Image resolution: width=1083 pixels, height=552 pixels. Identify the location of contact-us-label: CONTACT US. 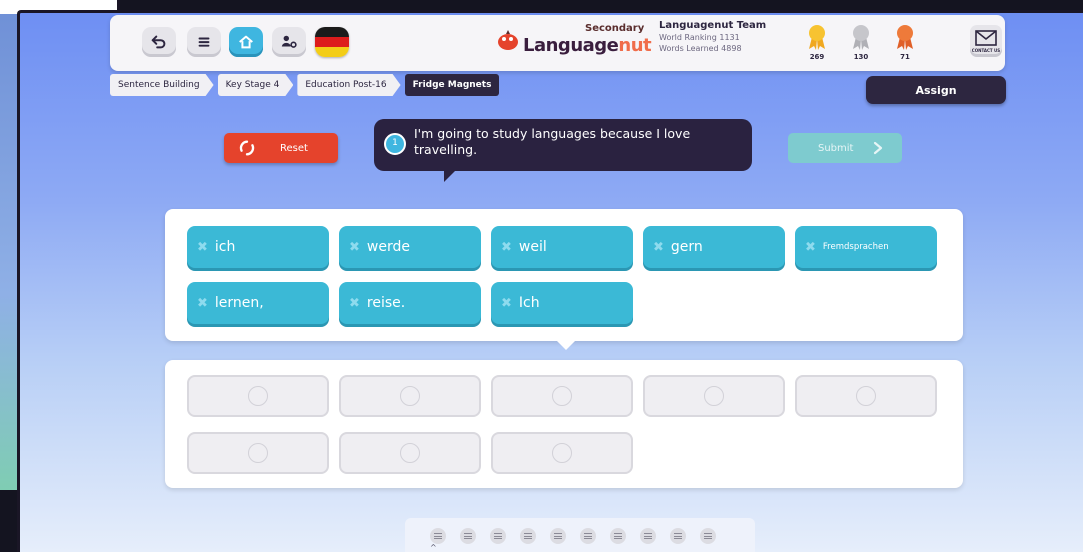
(986, 50).